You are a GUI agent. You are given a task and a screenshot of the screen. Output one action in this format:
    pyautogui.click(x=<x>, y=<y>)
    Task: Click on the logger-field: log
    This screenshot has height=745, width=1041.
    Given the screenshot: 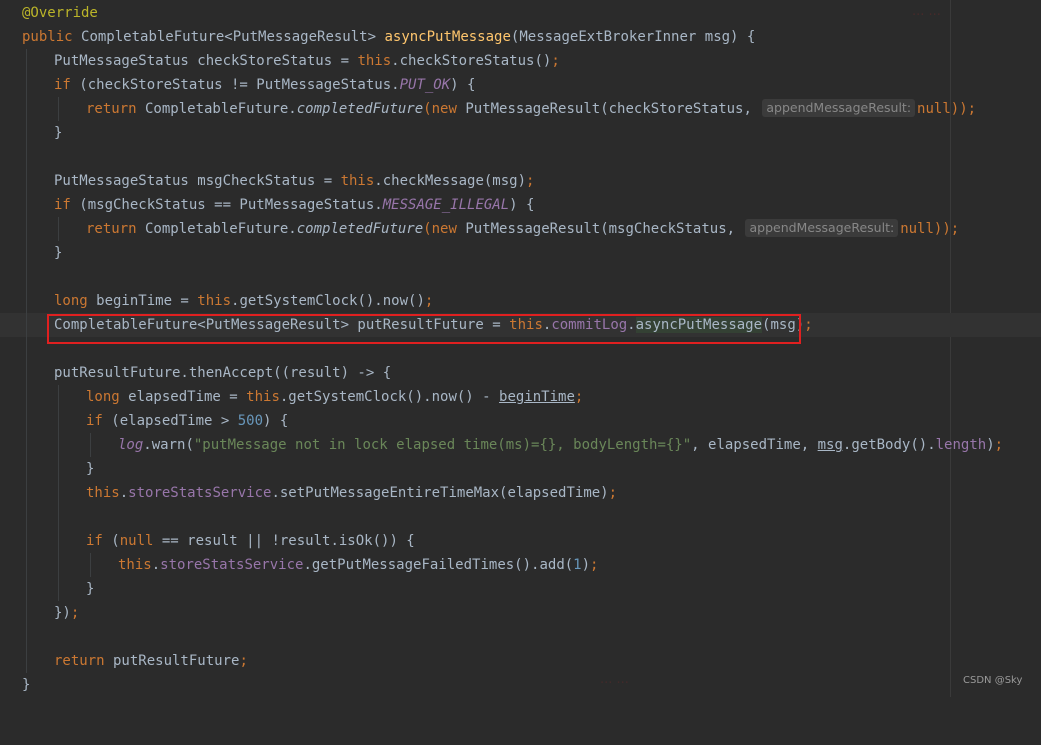 What is the action you would take?
    pyautogui.click(x=131, y=445)
    